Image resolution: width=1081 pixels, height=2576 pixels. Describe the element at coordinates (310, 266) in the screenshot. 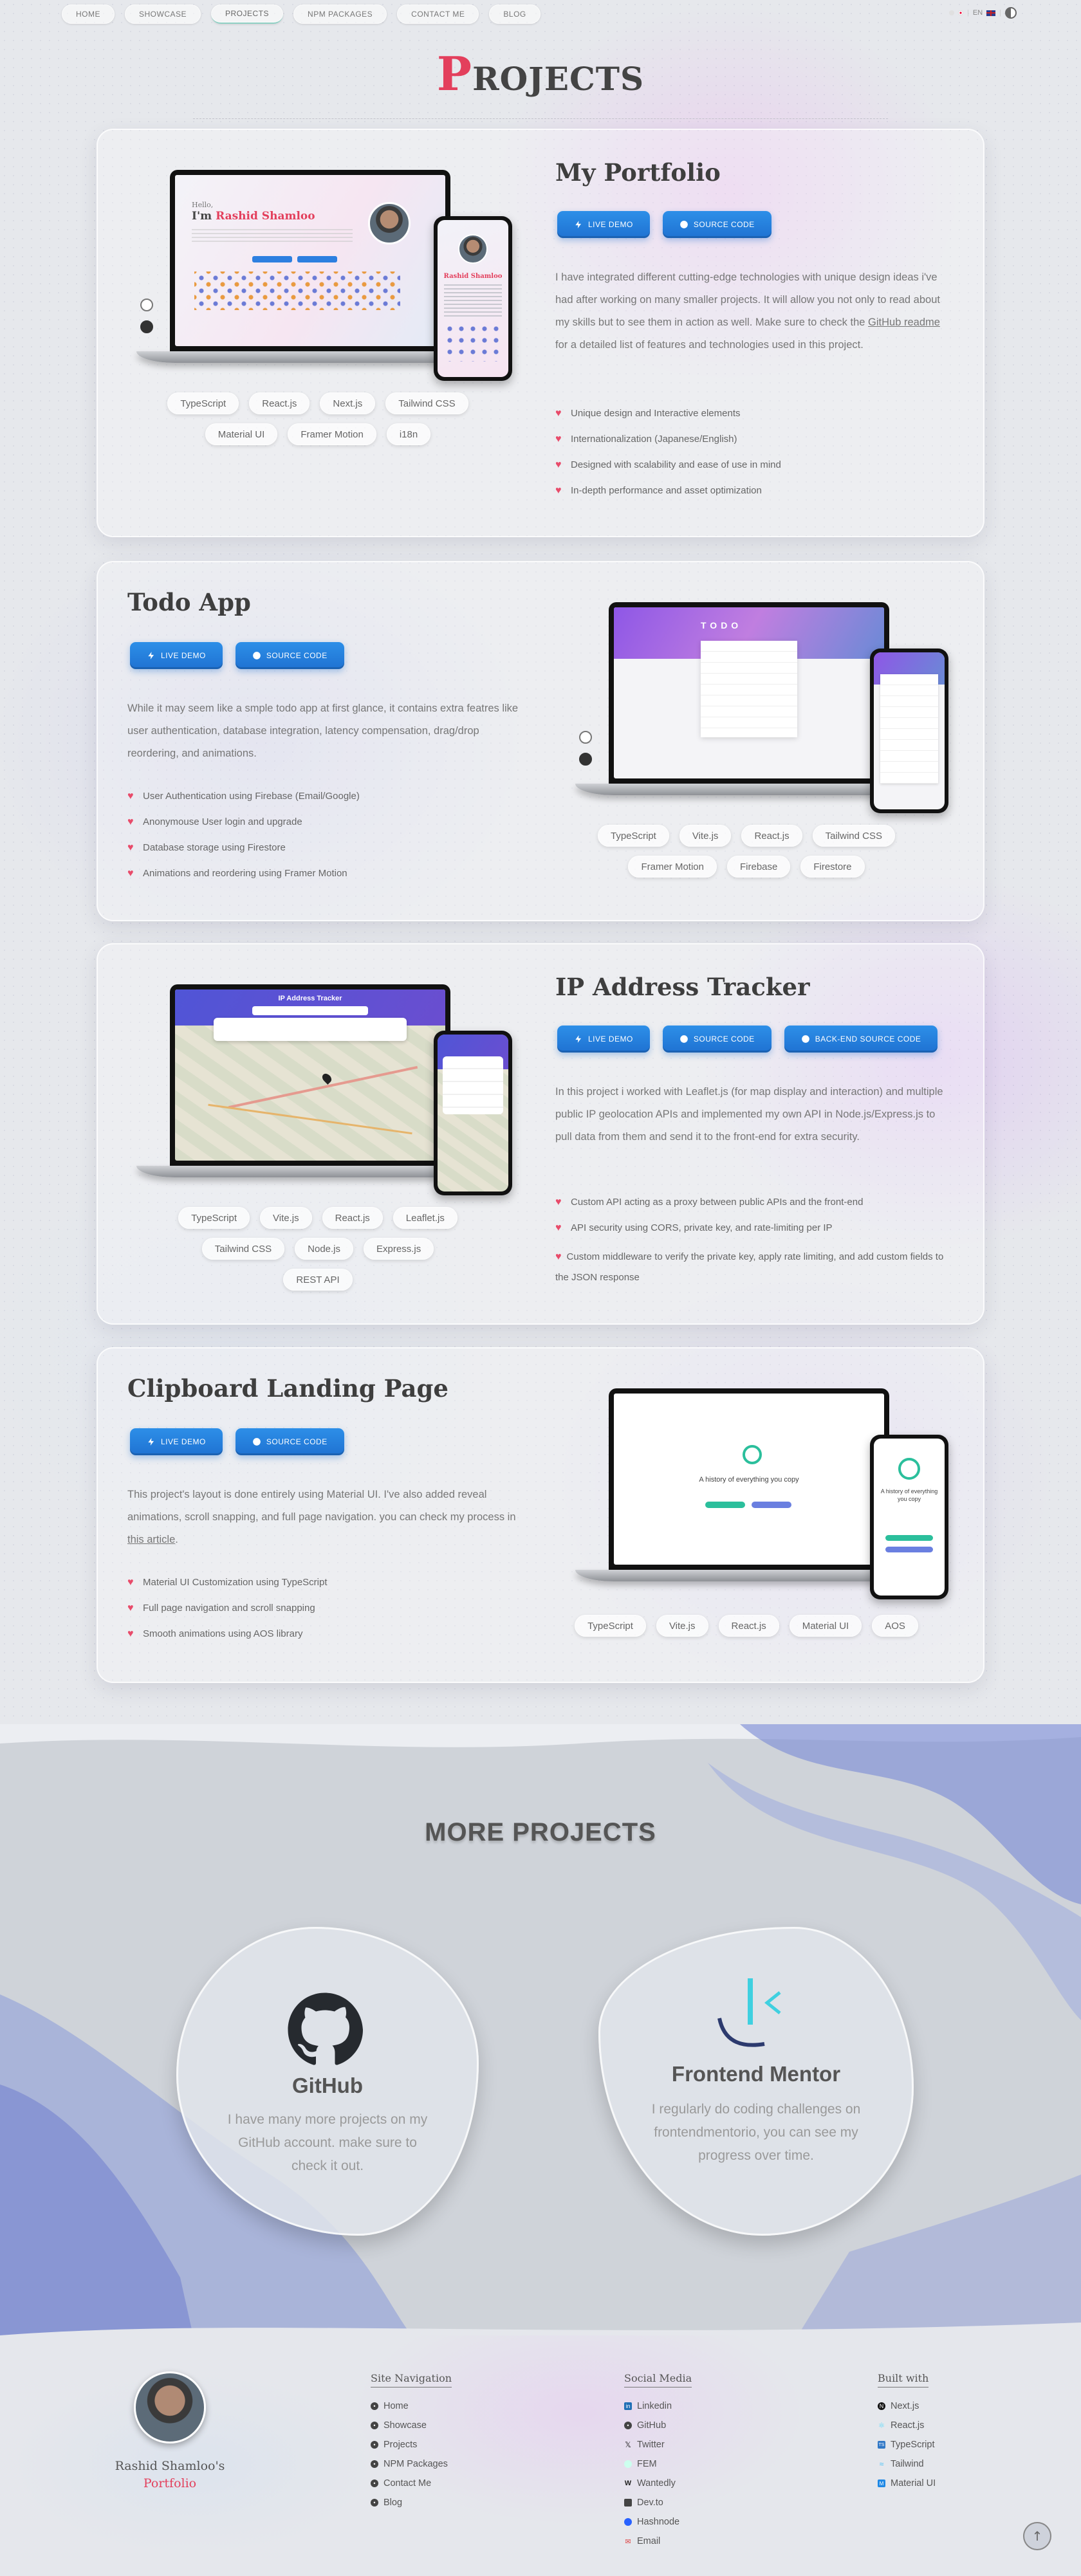

I see `laptop-mockup: Hello, I'm Rashid Shamloo` at that location.